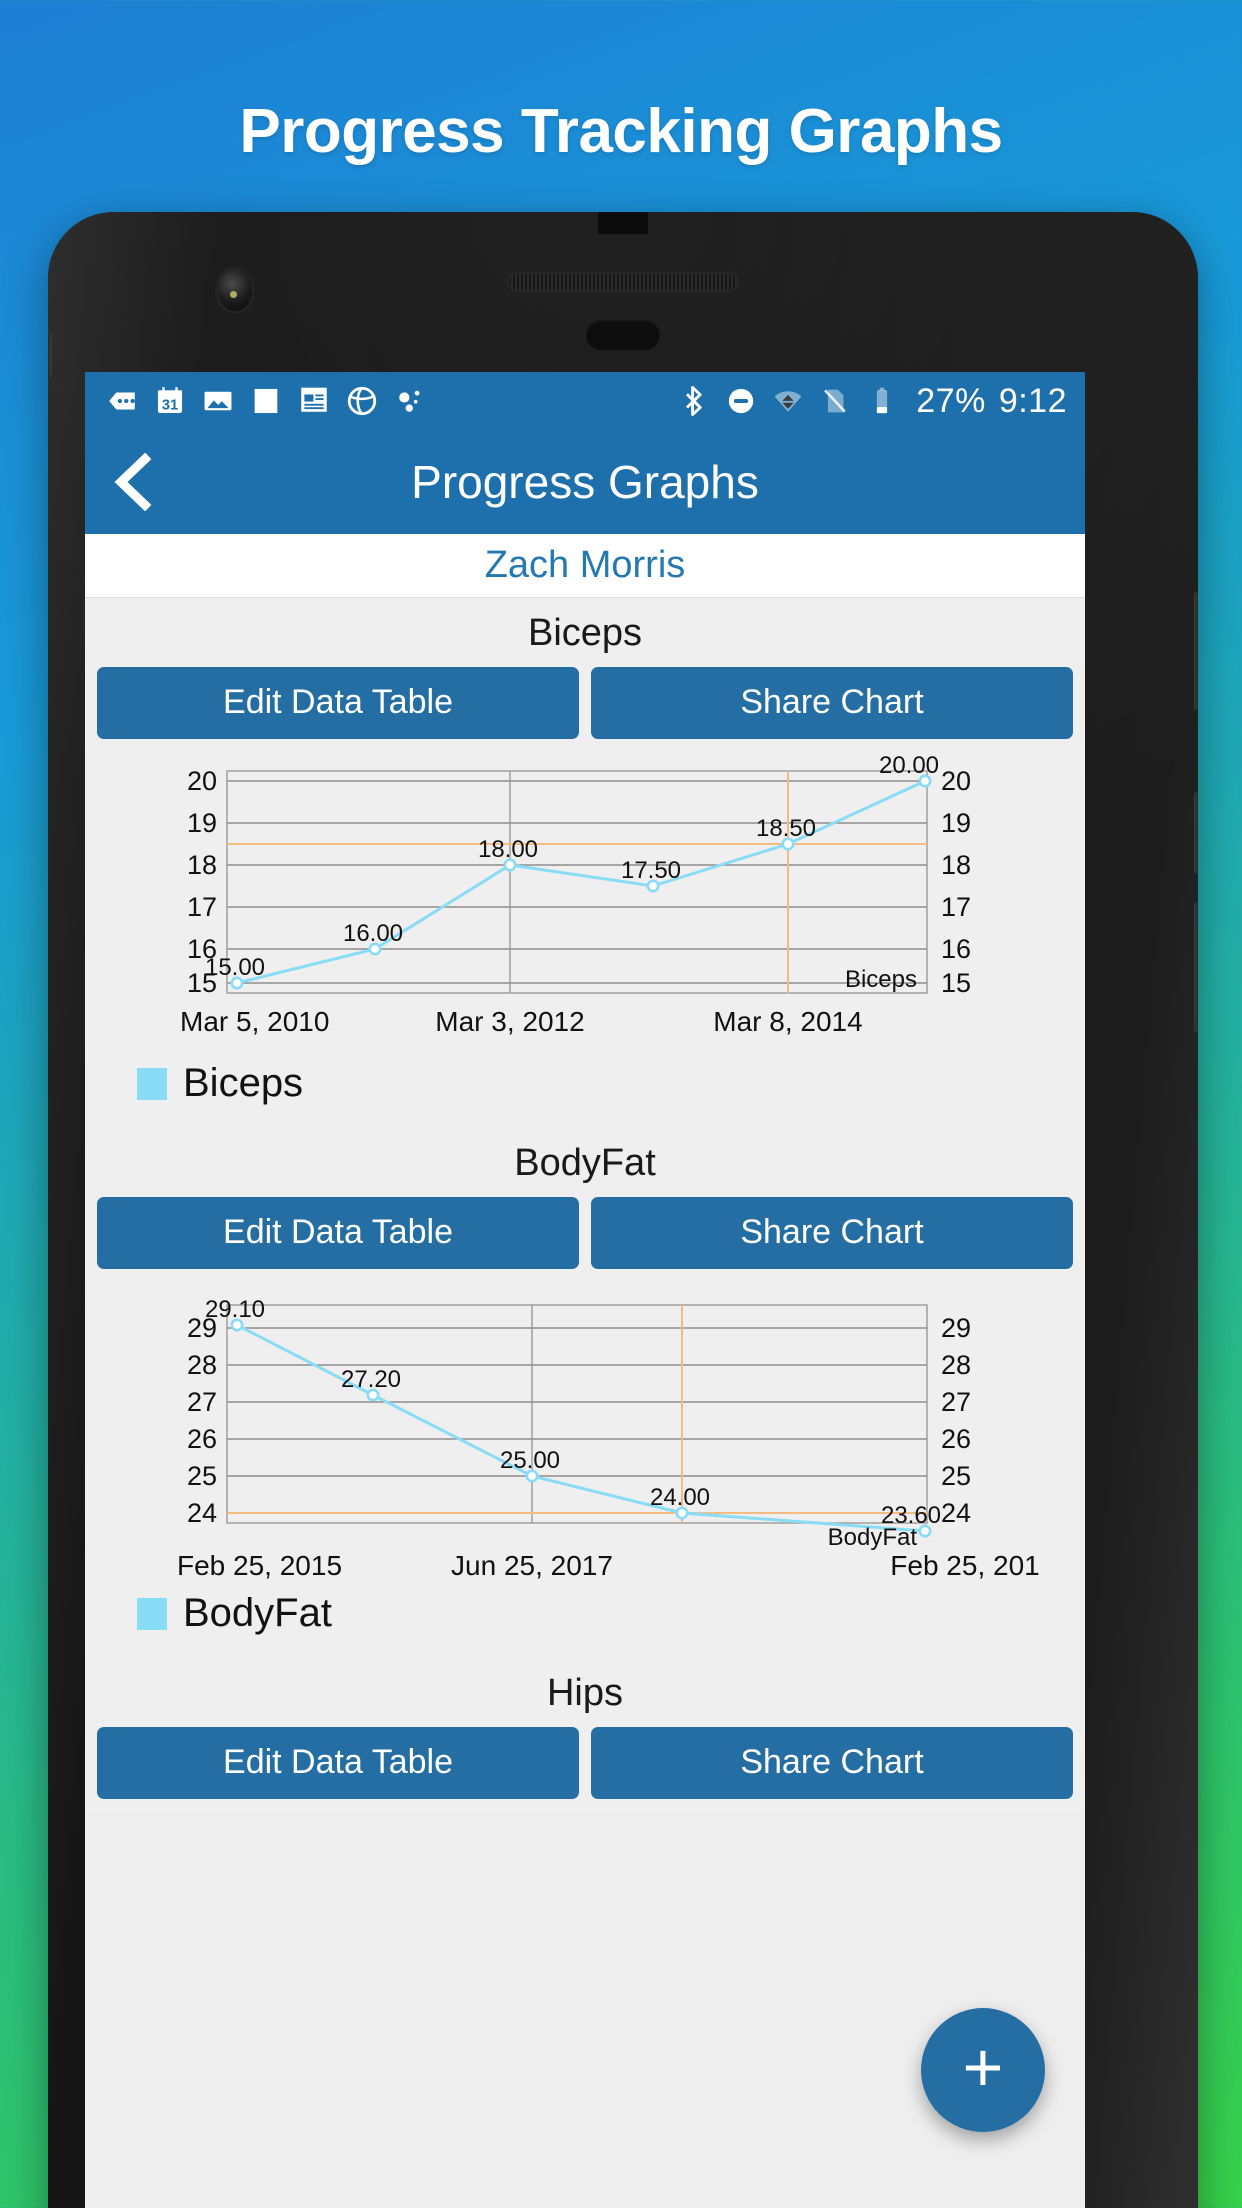 The height and width of the screenshot is (2208, 1242). Describe the element at coordinates (951, 400) in the screenshot. I see `battery-percent-label: 27%` at that location.